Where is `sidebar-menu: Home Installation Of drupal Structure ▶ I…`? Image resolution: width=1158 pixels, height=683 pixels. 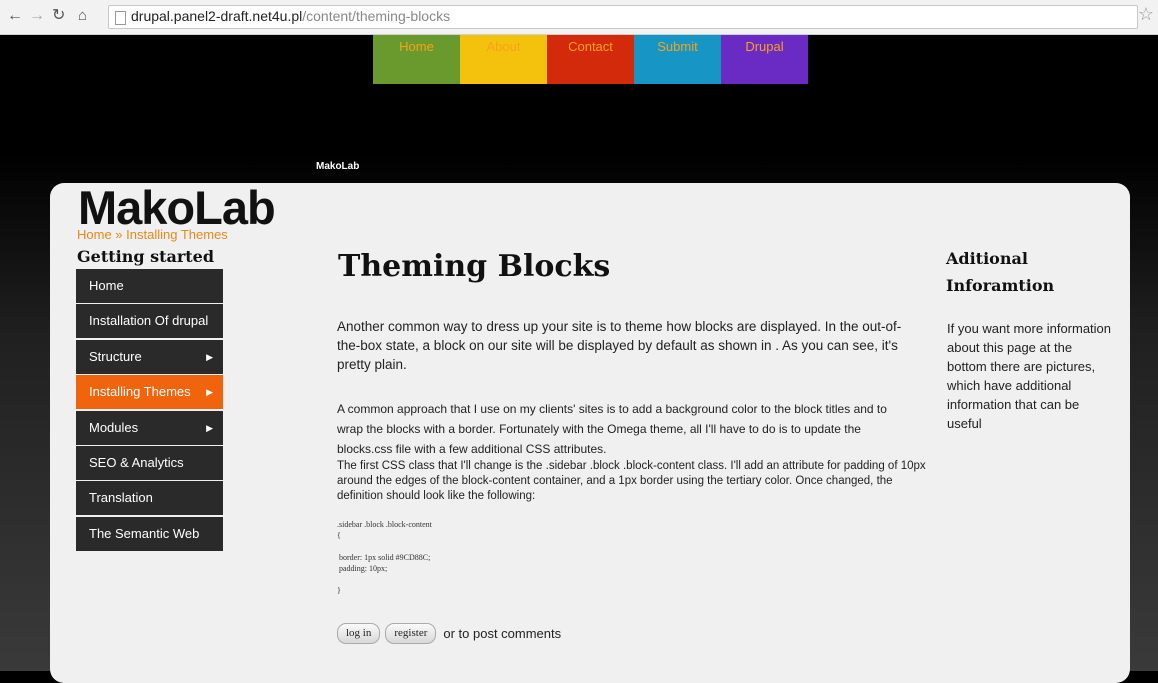
sidebar-menu: Home Installation Of drupal Structure ▶ I… is located at coordinates (149, 410).